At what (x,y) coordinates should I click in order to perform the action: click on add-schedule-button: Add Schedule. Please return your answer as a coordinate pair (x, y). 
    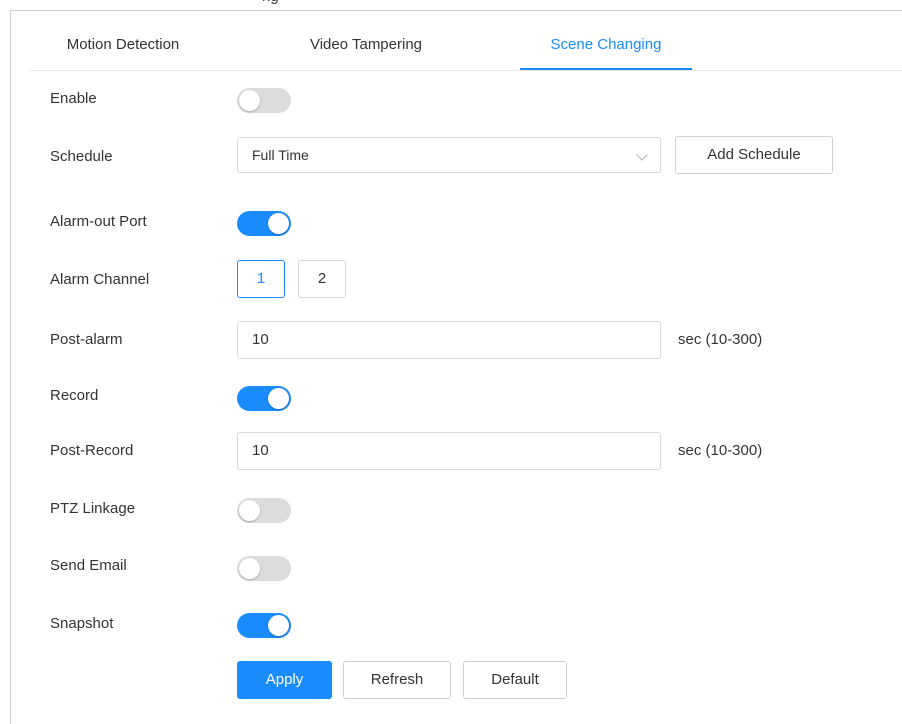
    Looking at the image, I should click on (754, 155).